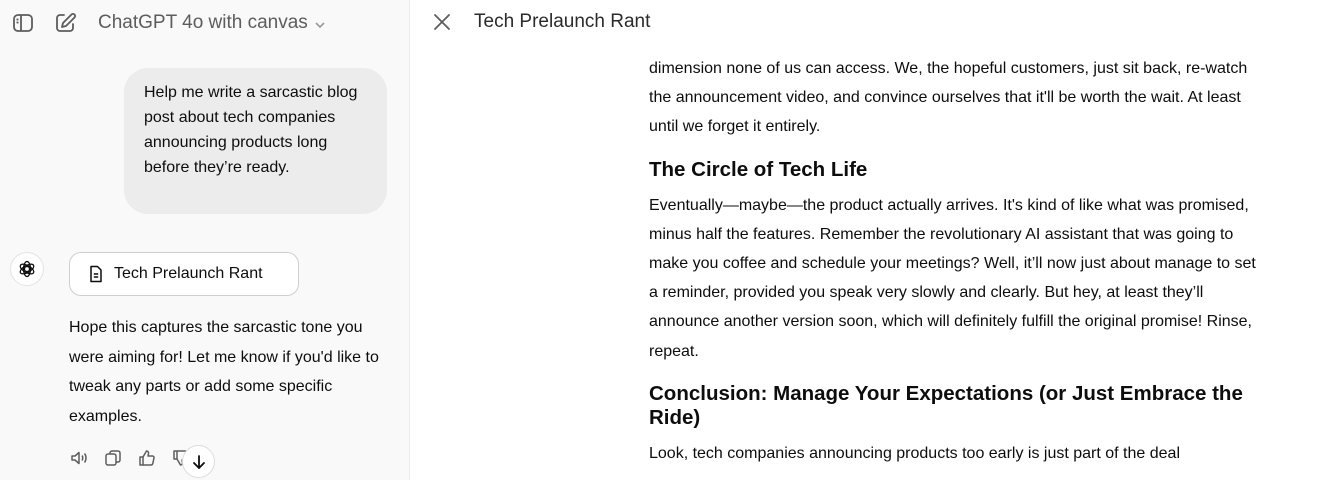 This screenshot has width=1319, height=480. What do you see at coordinates (96, 274) in the screenshot?
I see `document-icon` at bounding box center [96, 274].